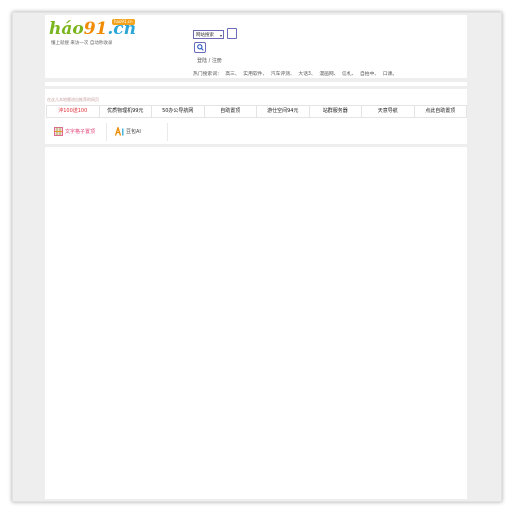 The width and height of the screenshot is (512, 512). What do you see at coordinates (232, 33) in the screenshot?
I see `search-input` at bounding box center [232, 33].